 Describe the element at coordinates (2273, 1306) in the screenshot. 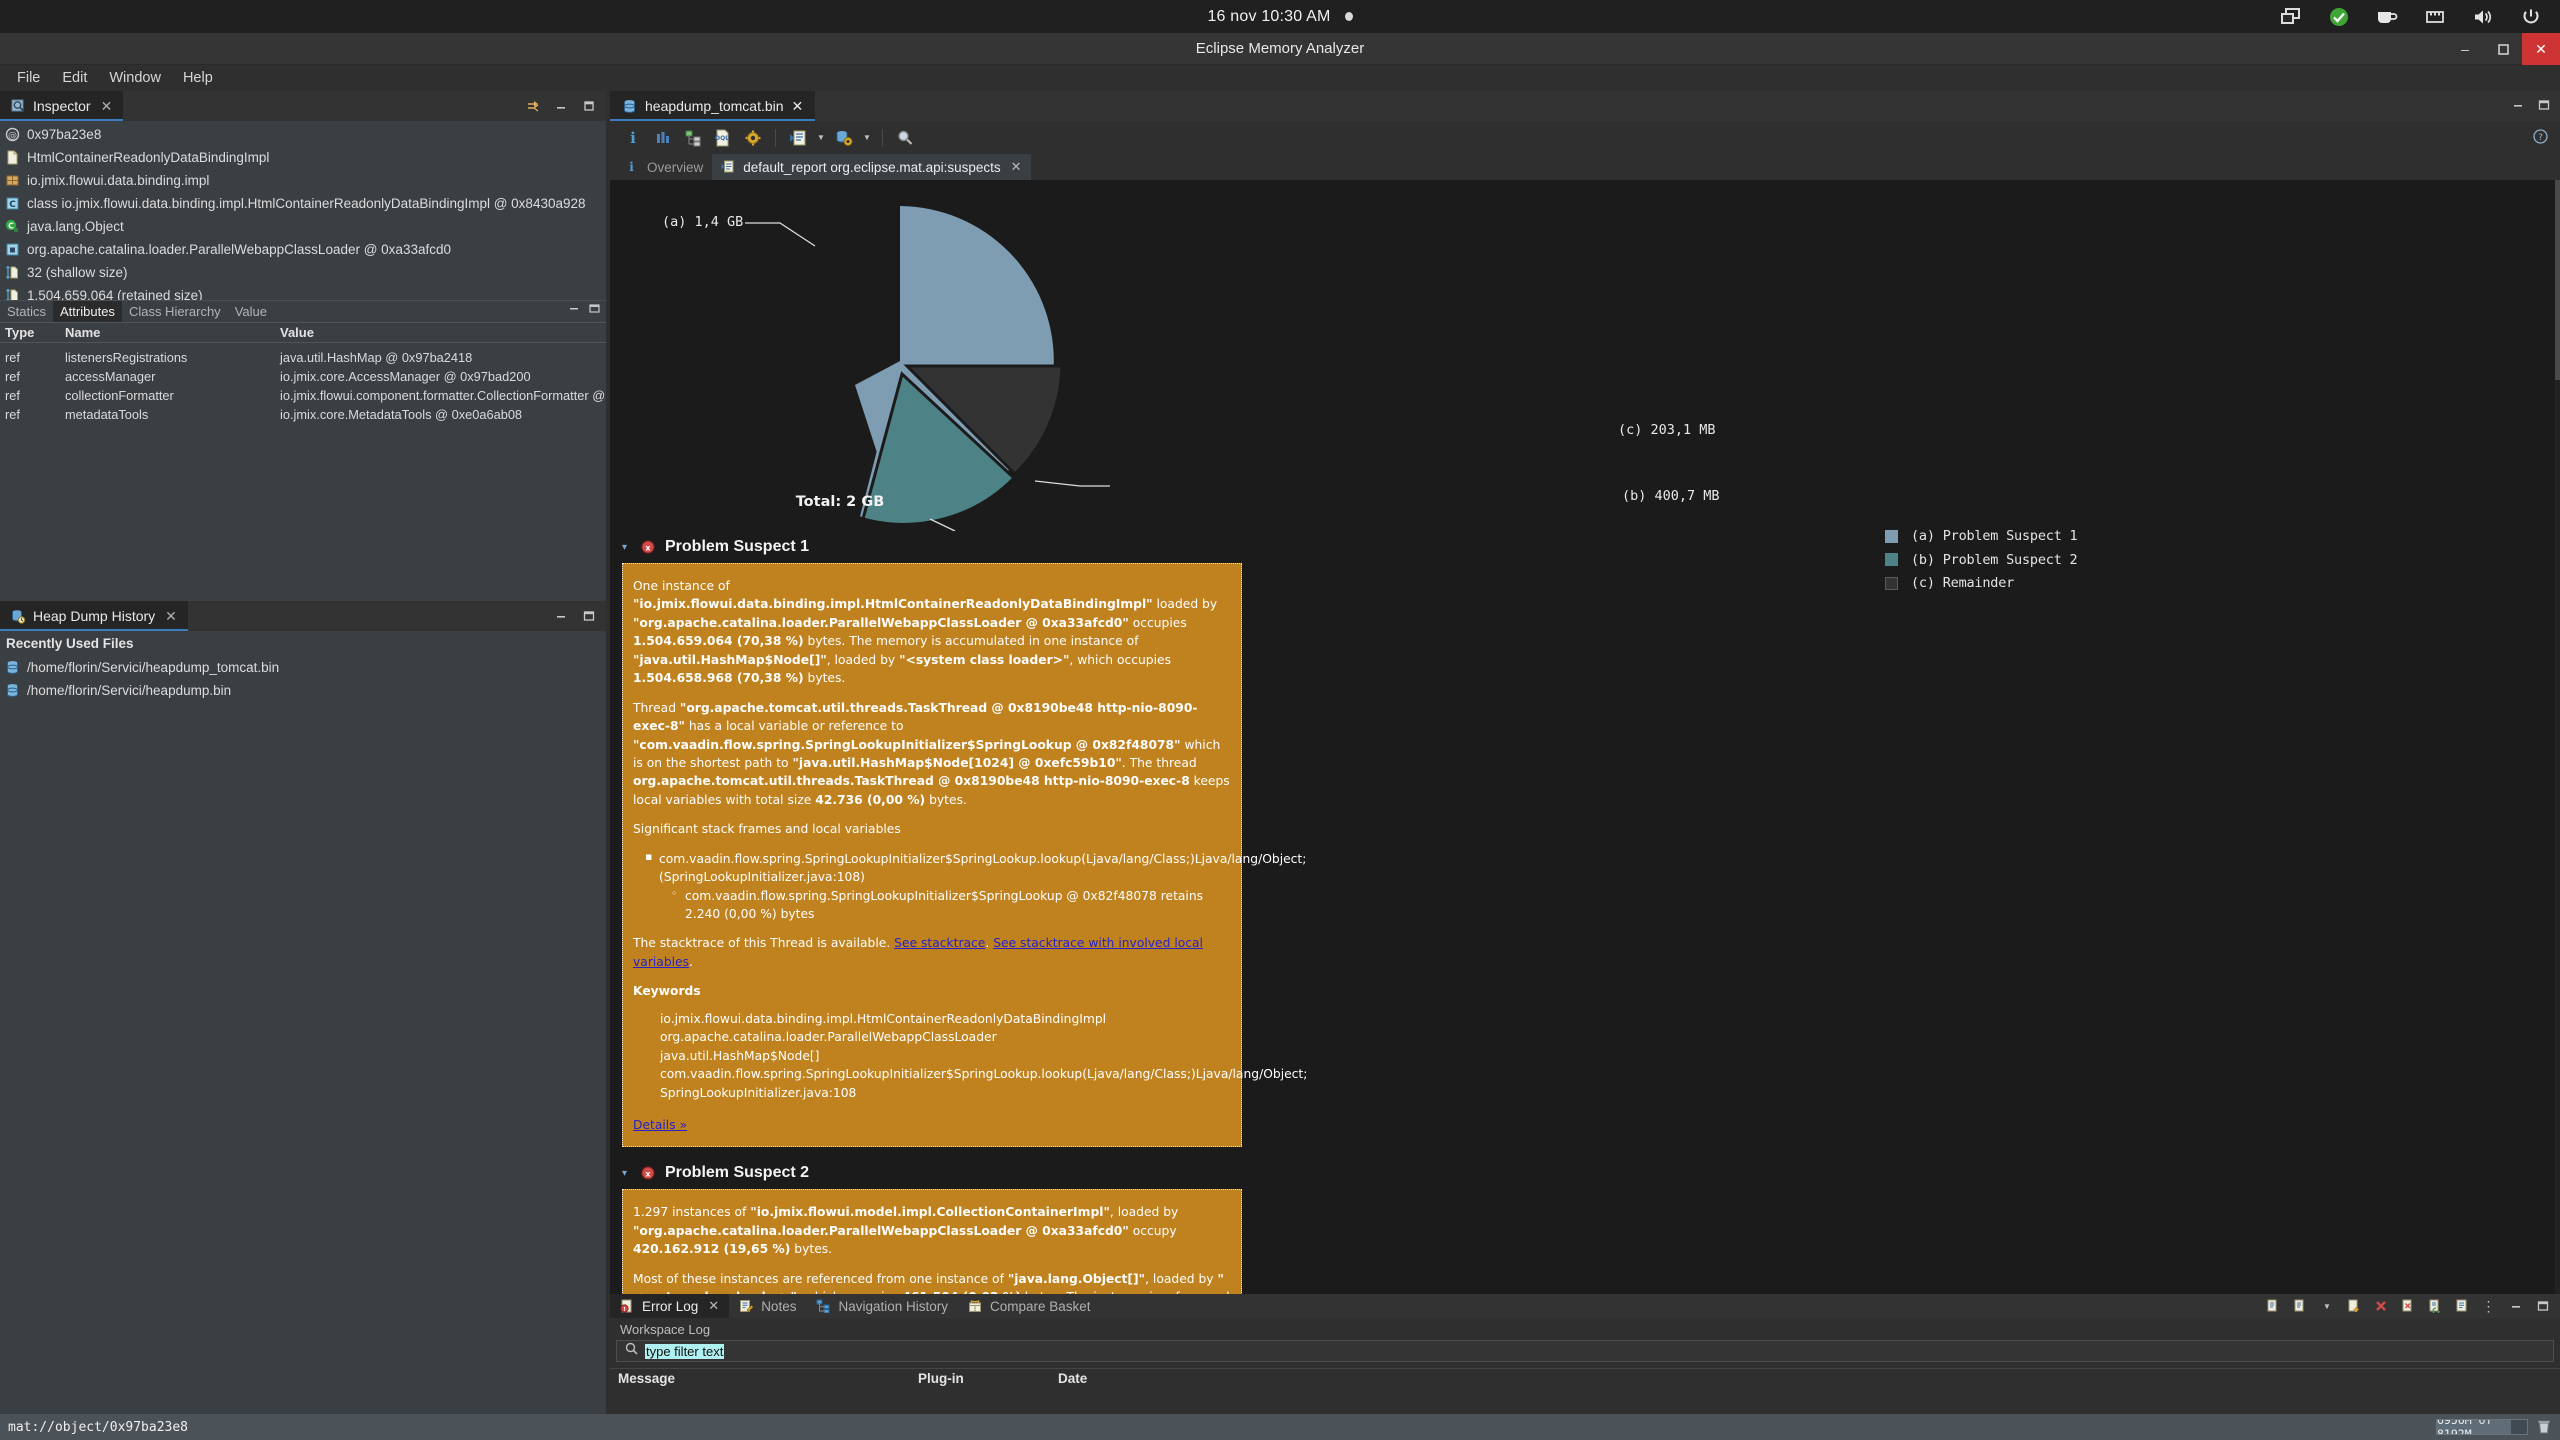

I see `export-icon` at that location.